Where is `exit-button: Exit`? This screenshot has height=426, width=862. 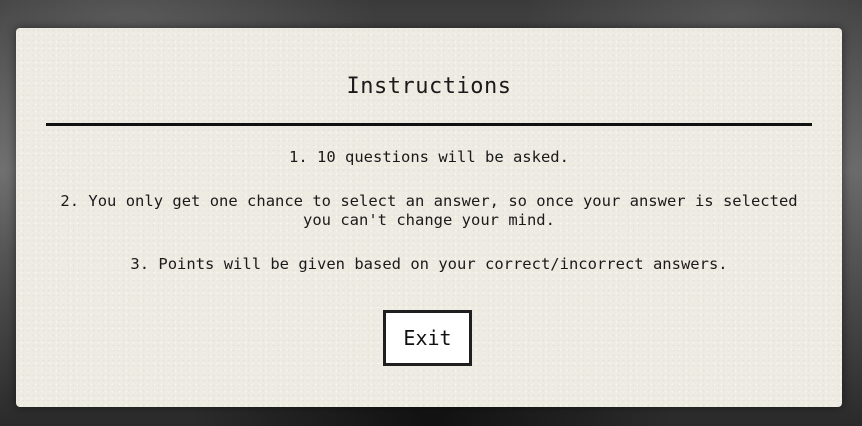
exit-button: Exit is located at coordinates (427, 338).